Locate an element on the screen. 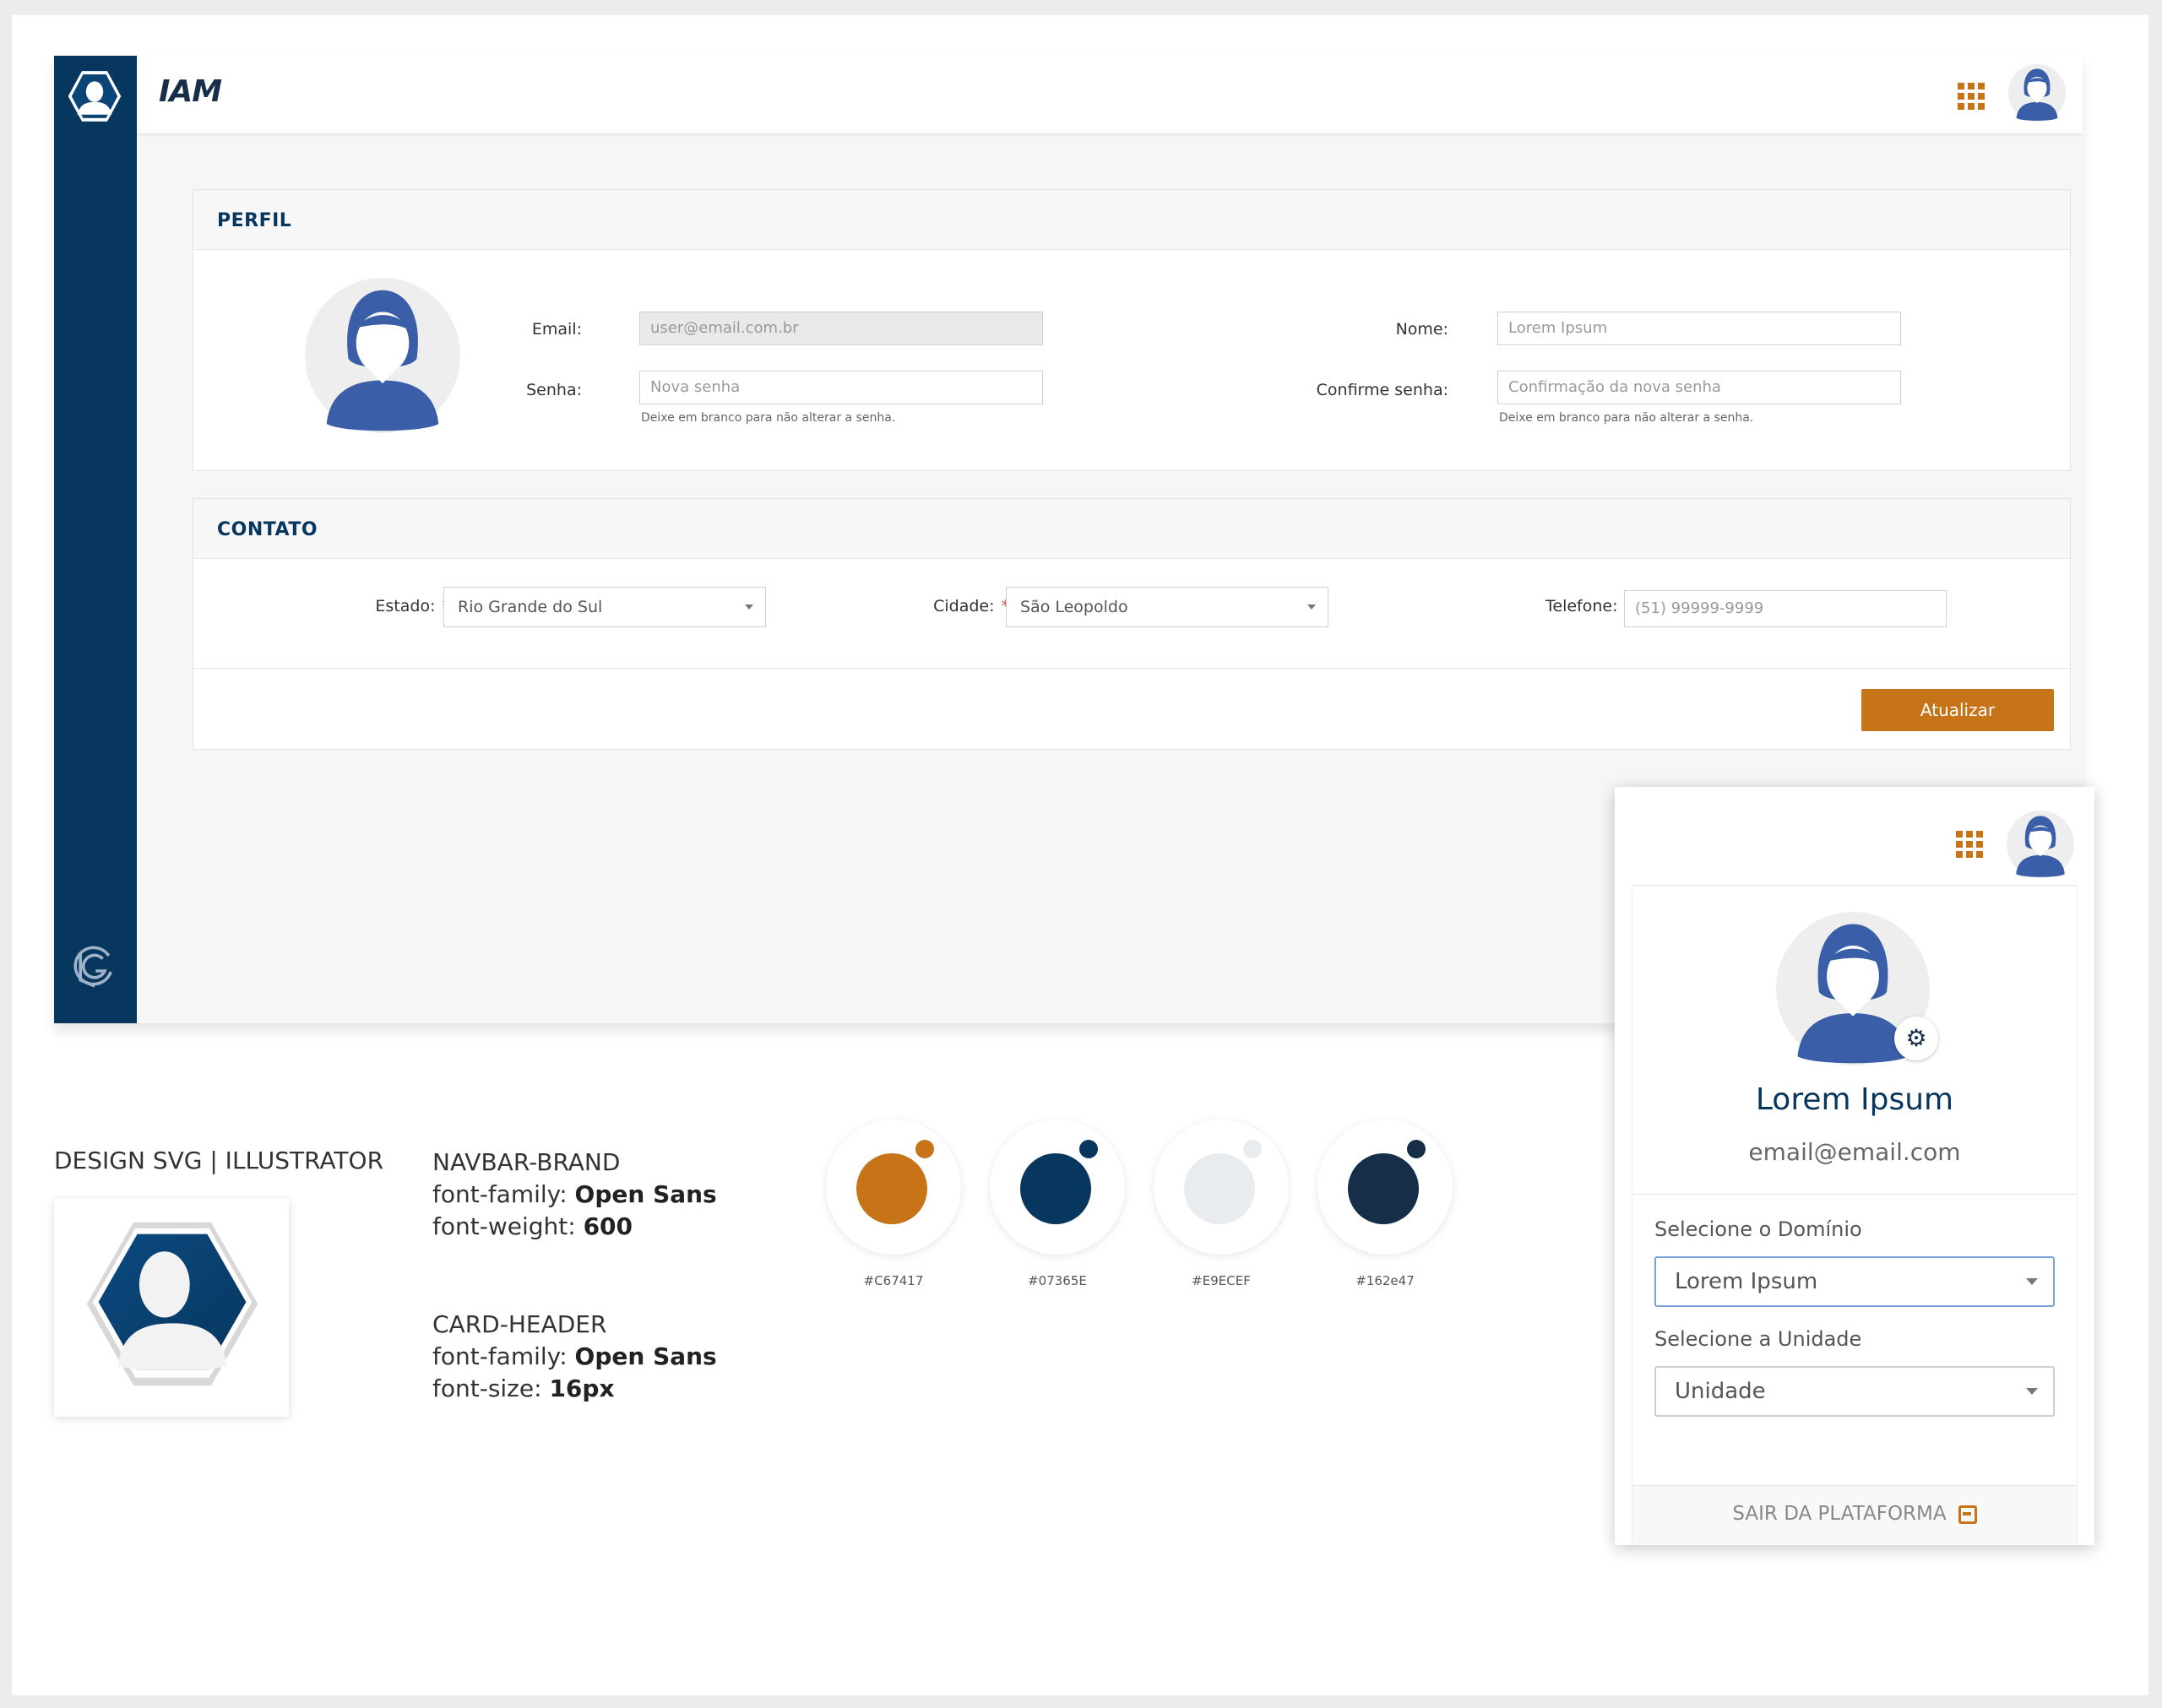 The height and width of the screenshot is (1708, 2162). sidebar is located at coordinates (95, 539).